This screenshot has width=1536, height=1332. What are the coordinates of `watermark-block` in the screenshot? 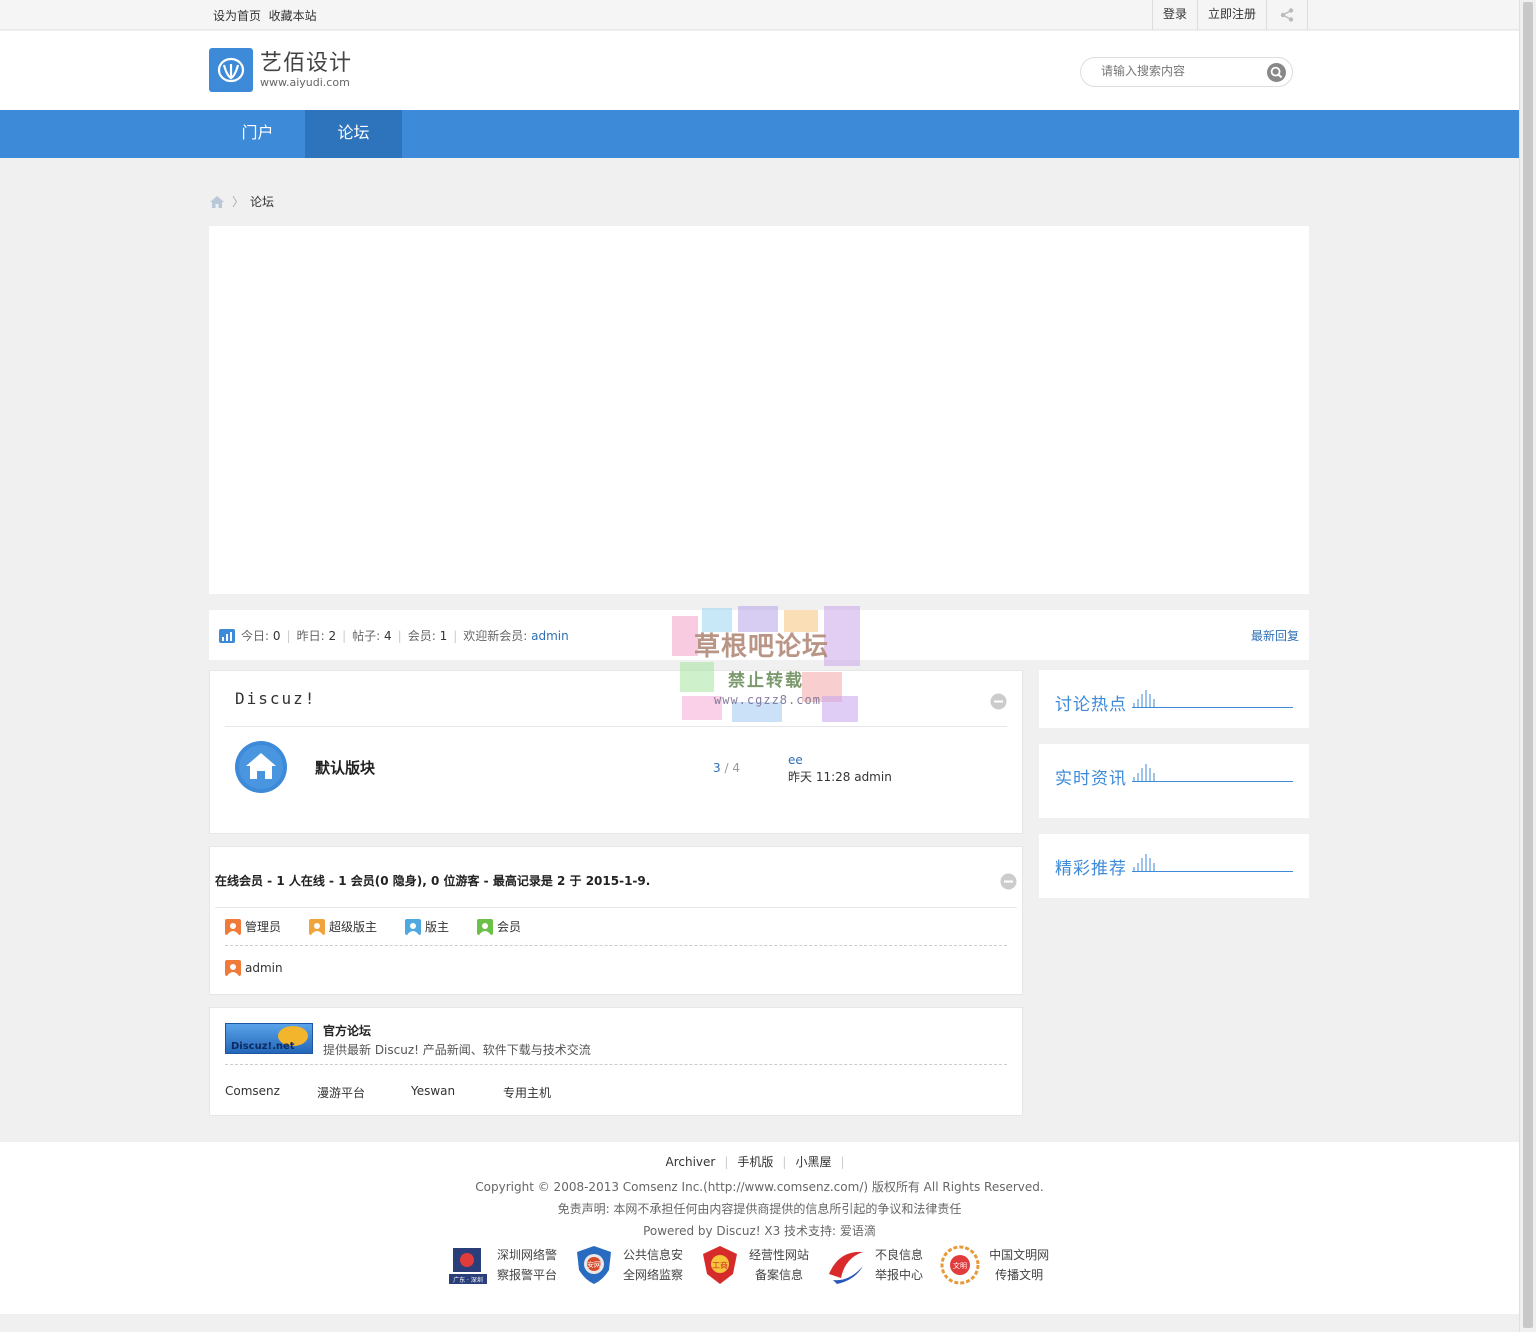 It's located at (840, 709).